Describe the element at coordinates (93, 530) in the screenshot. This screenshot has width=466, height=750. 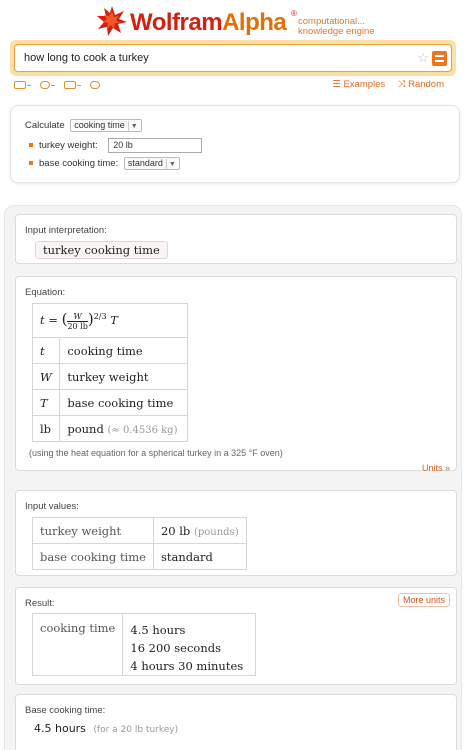
I see `value-label-cell: turkey weight` at that location.